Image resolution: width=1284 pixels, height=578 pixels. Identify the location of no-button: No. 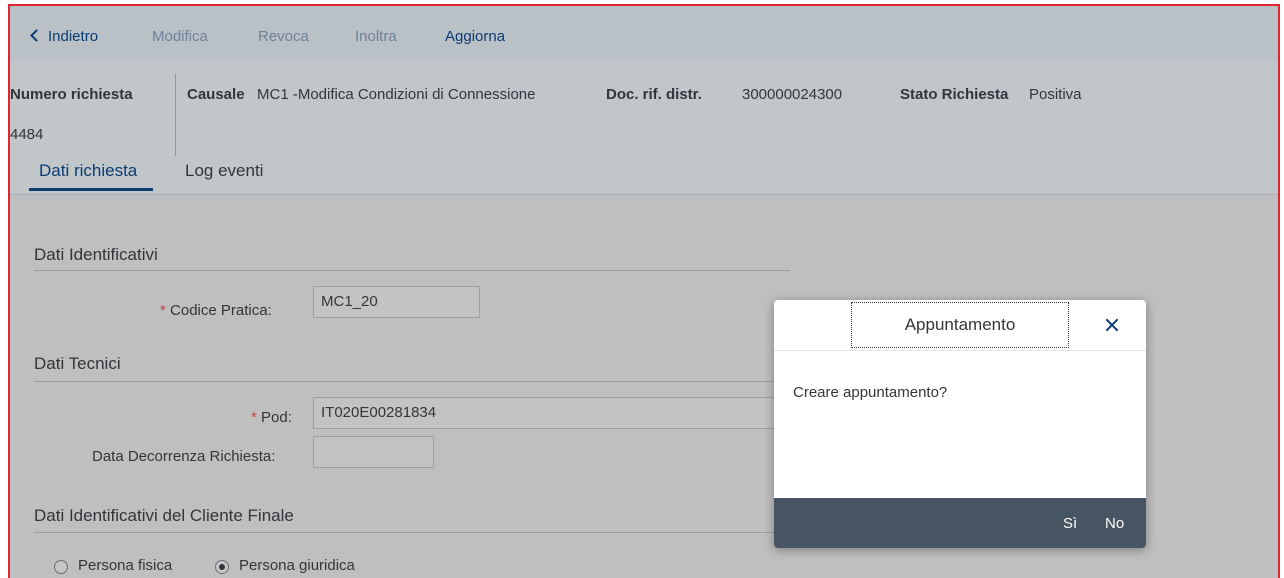
(1114, 523).